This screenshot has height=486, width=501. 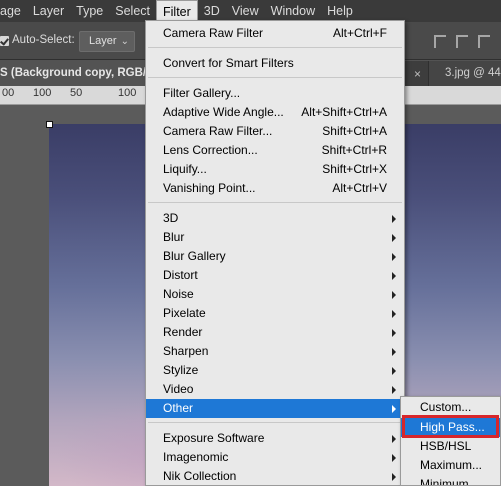 What do you see at coordinates (340, 11) in the screenshot?
I see `menu-help: Help` at bounding box center [340, 11].